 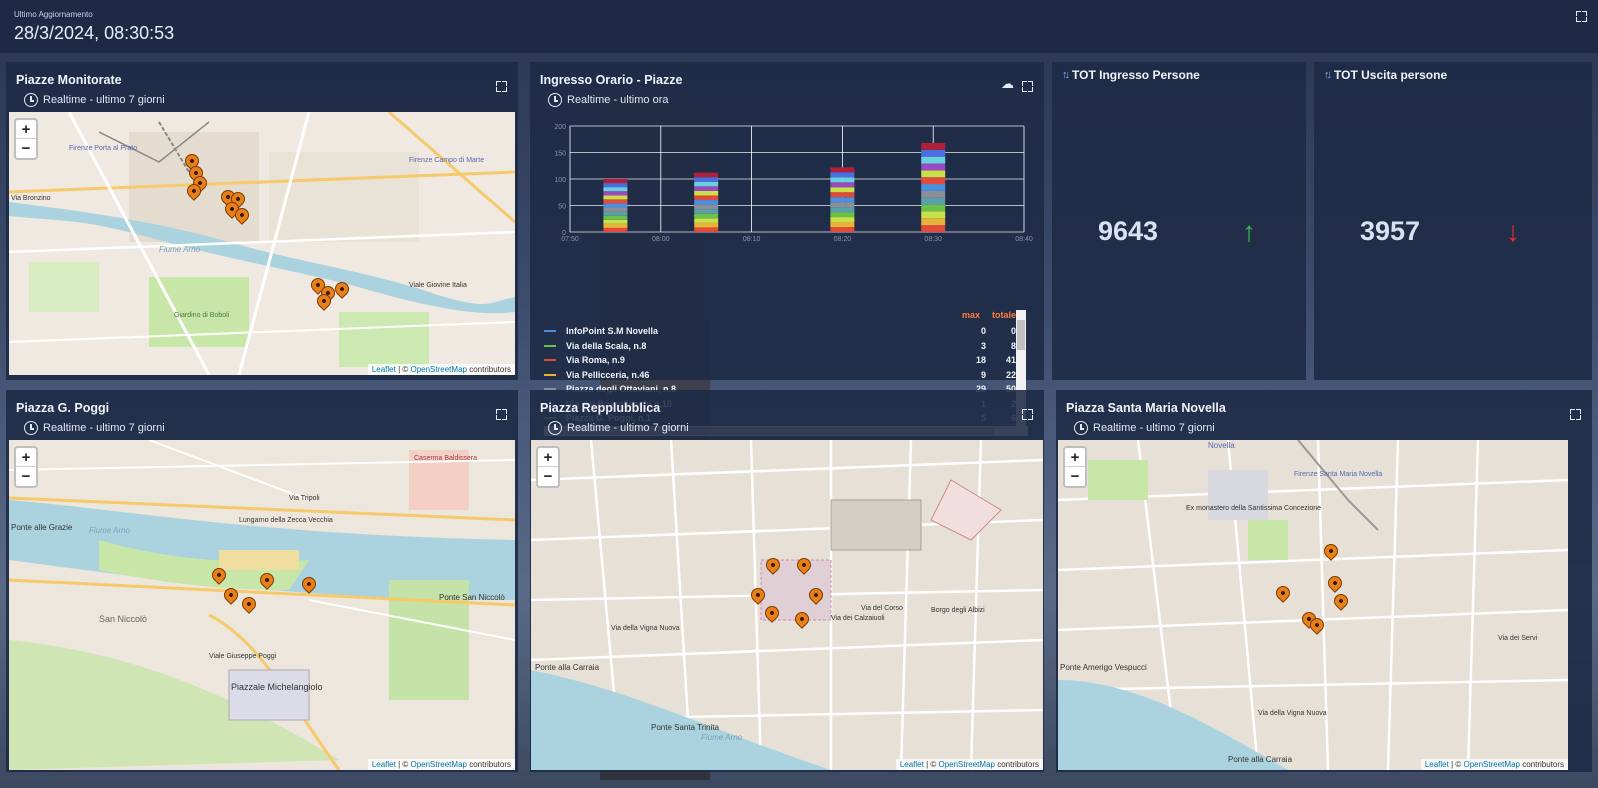 What do you see at coordinates (780, 375) in the screenshot?
I see `legend-item: Via Pellicceria, n.46 9 22` at bounding box center [780, 375].